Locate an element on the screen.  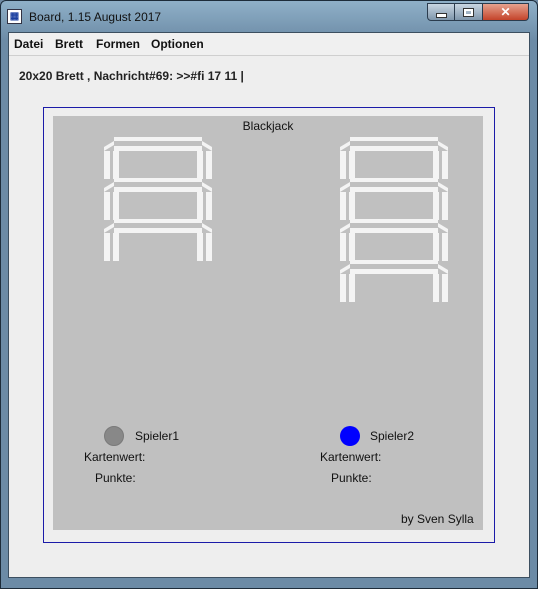
minimize-icon is located at coordinates (441, 15).